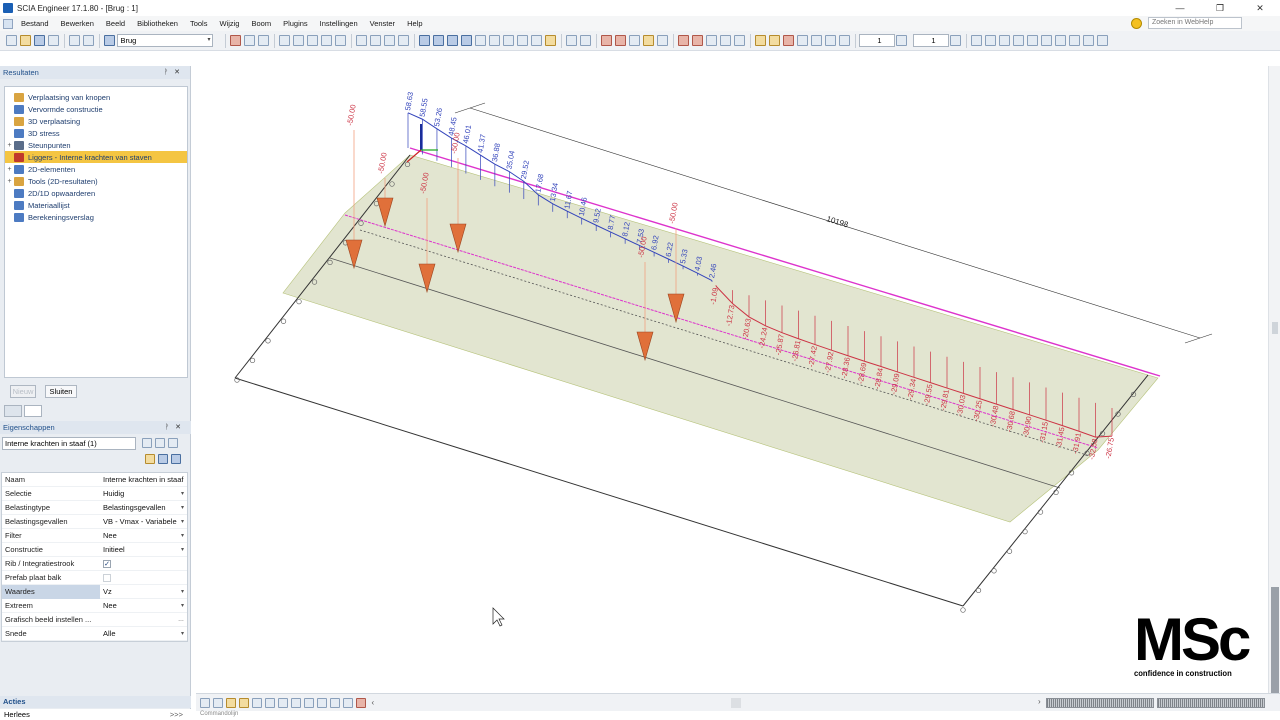 The image size is (1280, 720). Describe the element at coordinates (94, 508) in the screenshot. I see `property-row: Belastingtype Belastingsgevallen ▾` at that location.